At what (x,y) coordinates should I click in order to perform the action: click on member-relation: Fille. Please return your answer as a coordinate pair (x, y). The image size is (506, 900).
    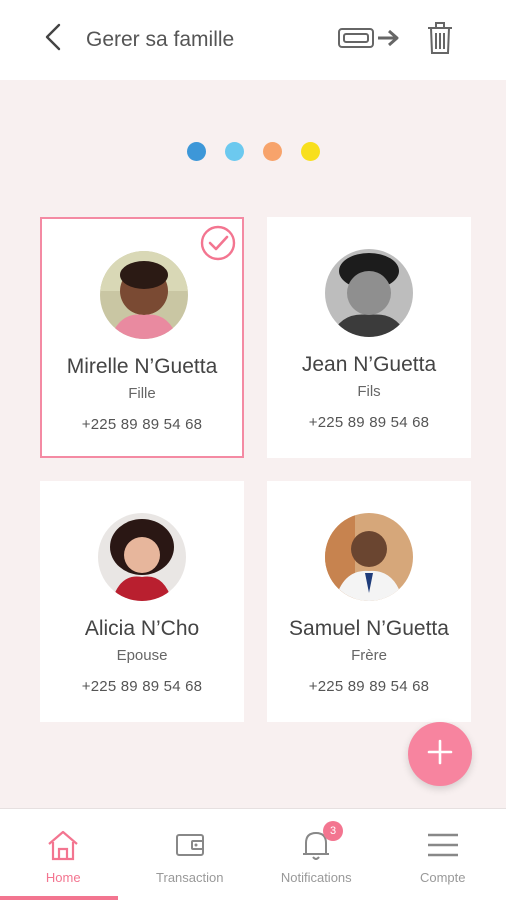
    Looking at the image, I should click on (142, 393).